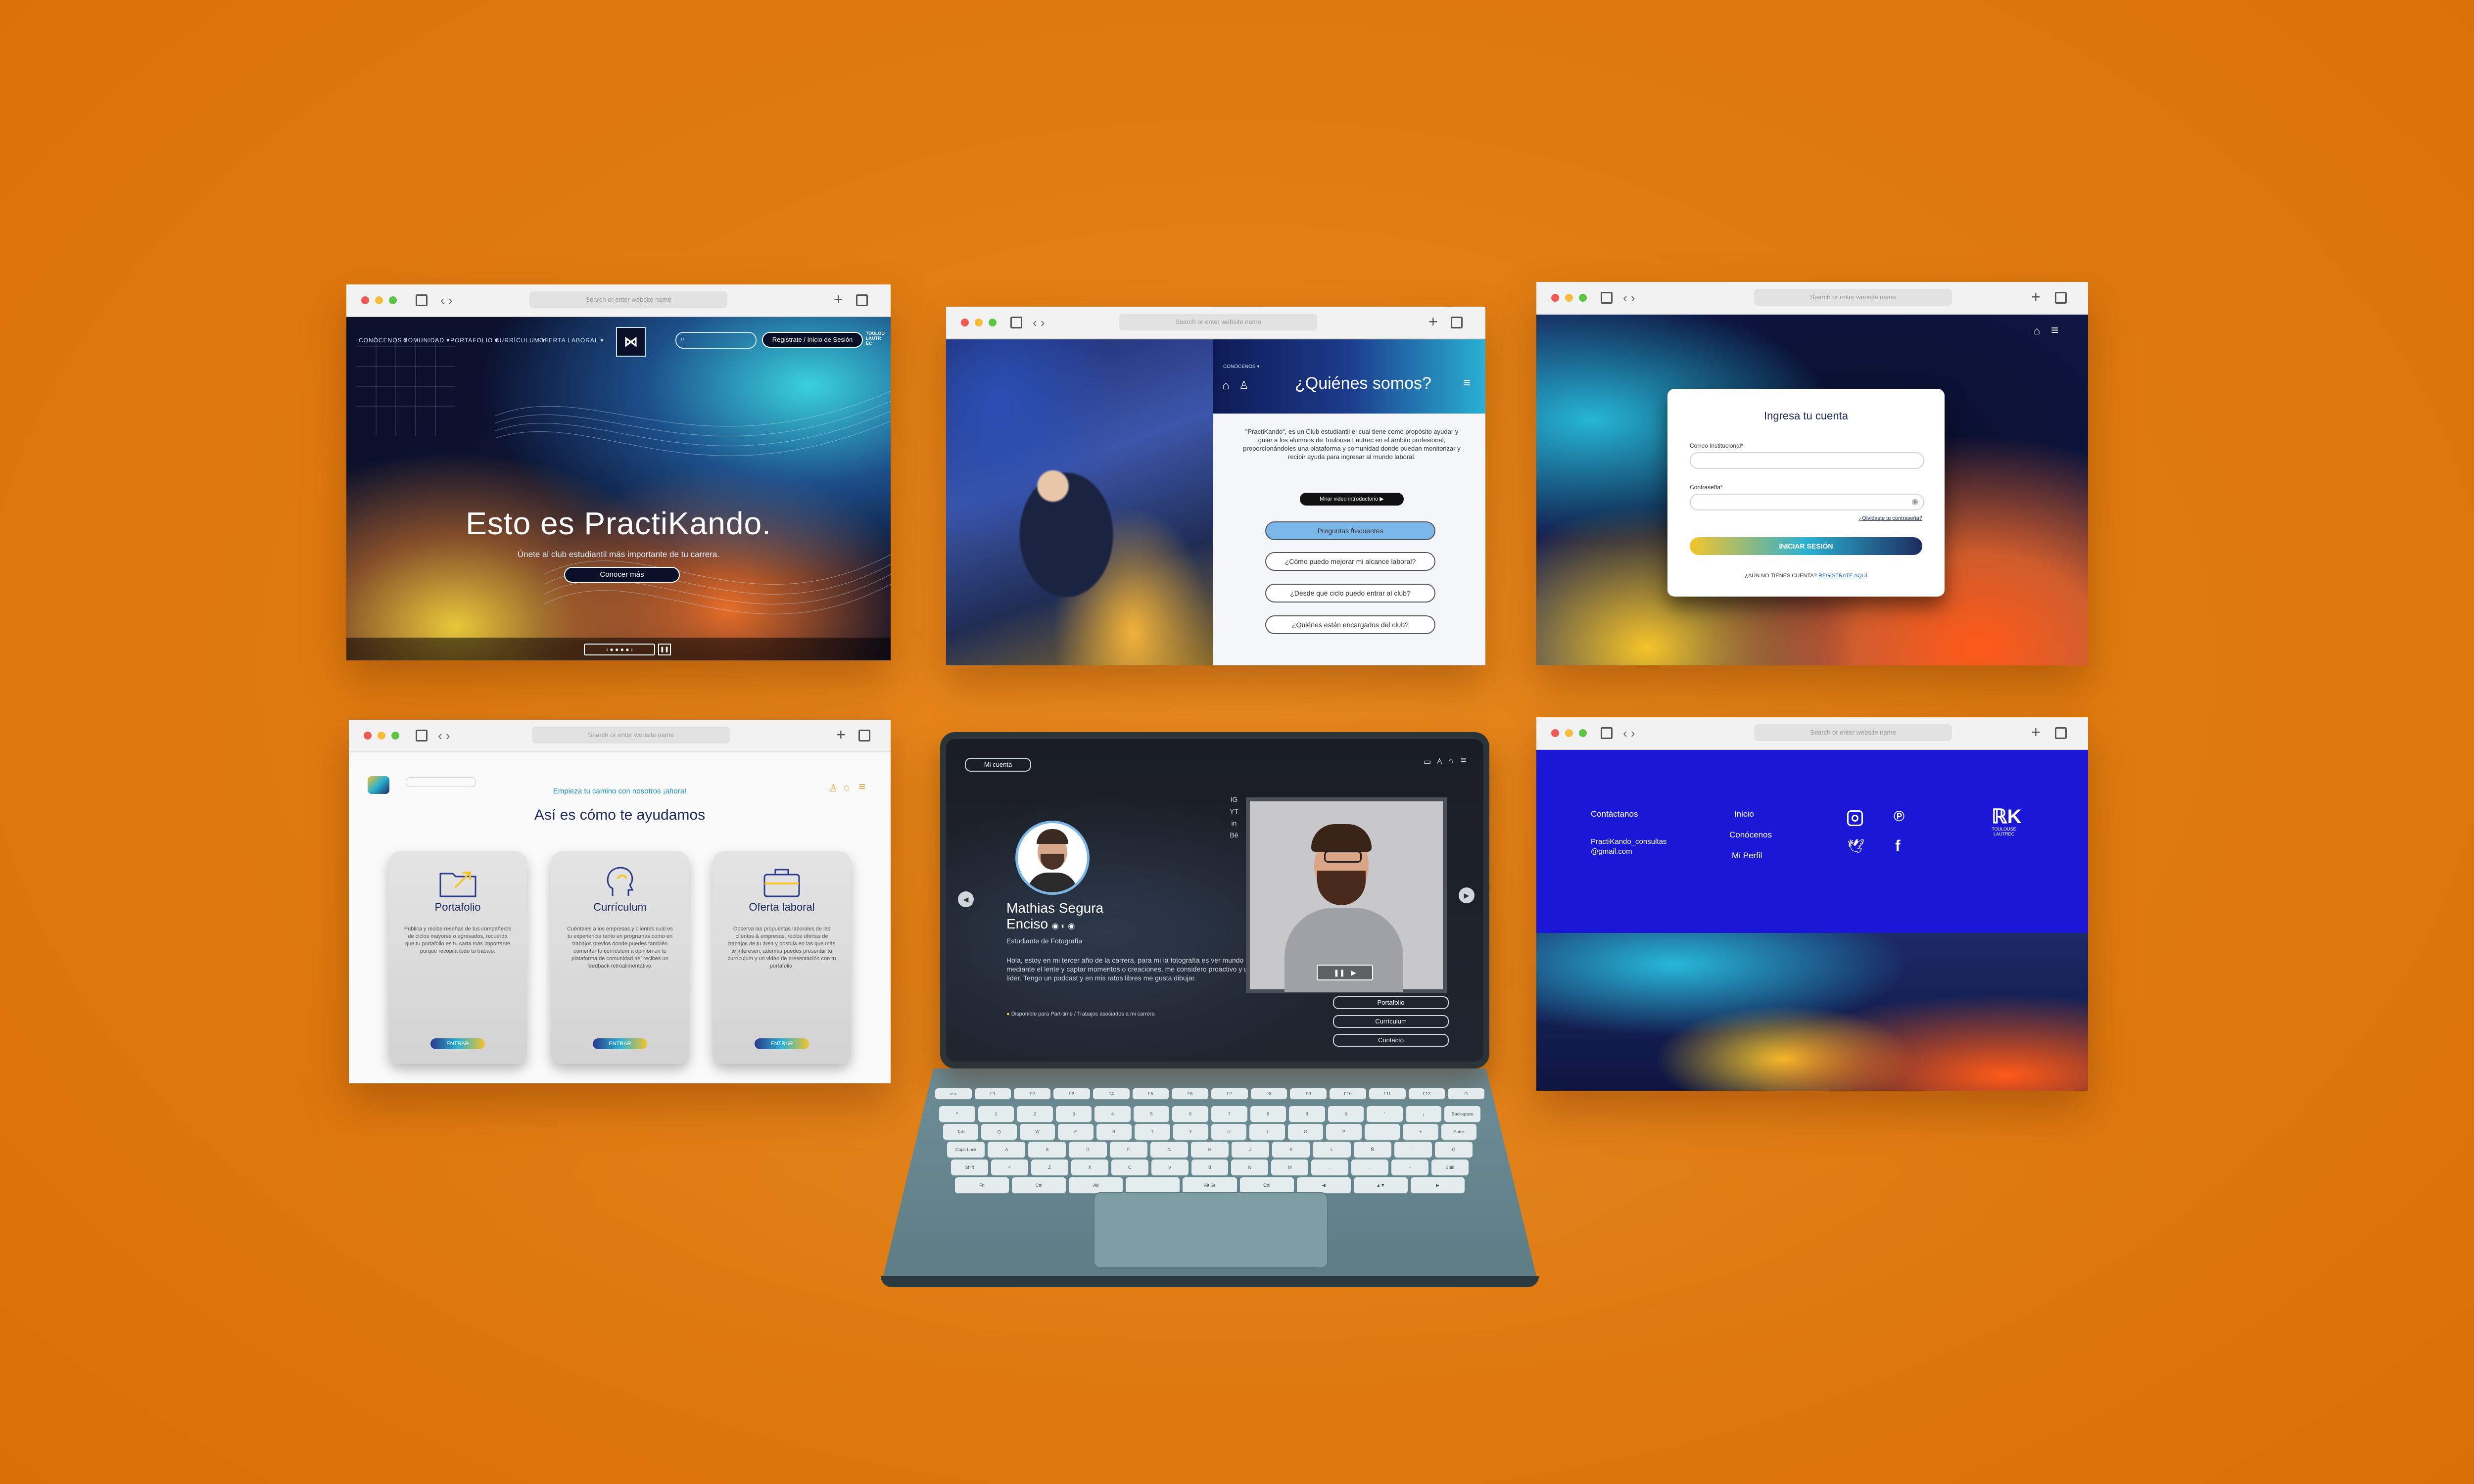 Image resolution: width=2474 pixels, height=1484 pixels. What do you see at coordinates (1307, 1114) in the screenshot?
I see `keyboard-key: 9` at bounding box center [1307, 1114].